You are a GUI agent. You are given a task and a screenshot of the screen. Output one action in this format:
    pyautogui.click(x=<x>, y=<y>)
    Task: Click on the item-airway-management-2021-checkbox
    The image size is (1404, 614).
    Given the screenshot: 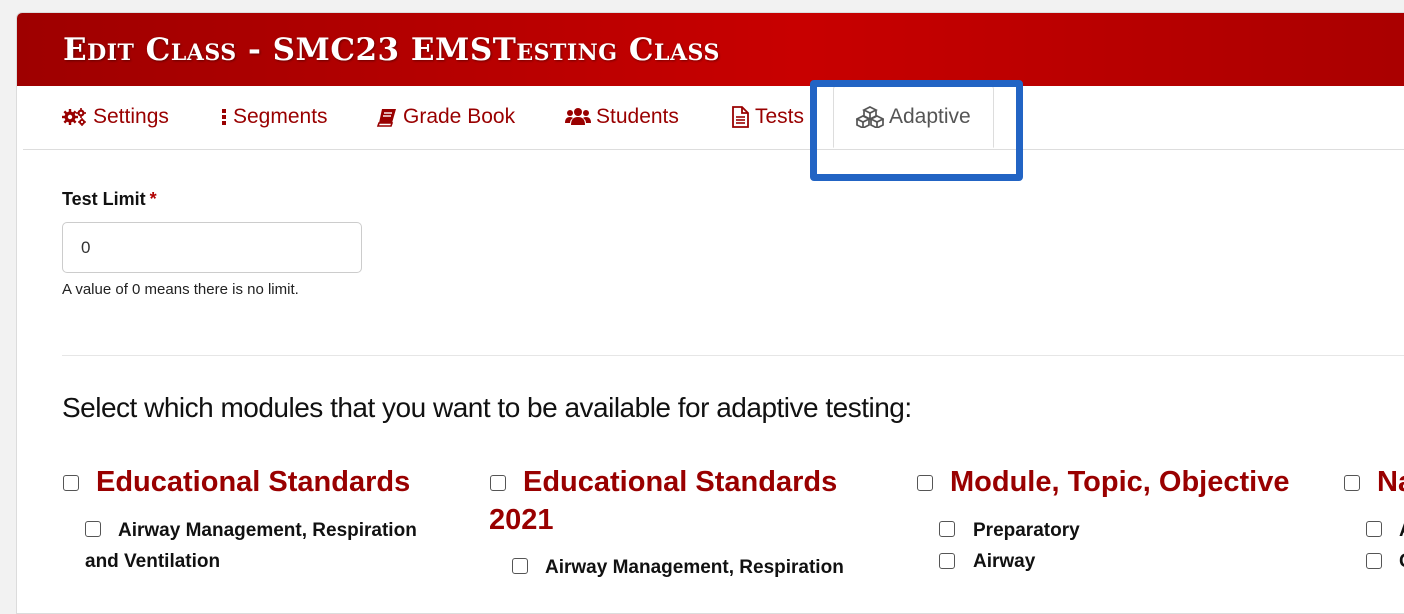 What is the action you would take?
    pyautogui.click(x=520, y=566)
    